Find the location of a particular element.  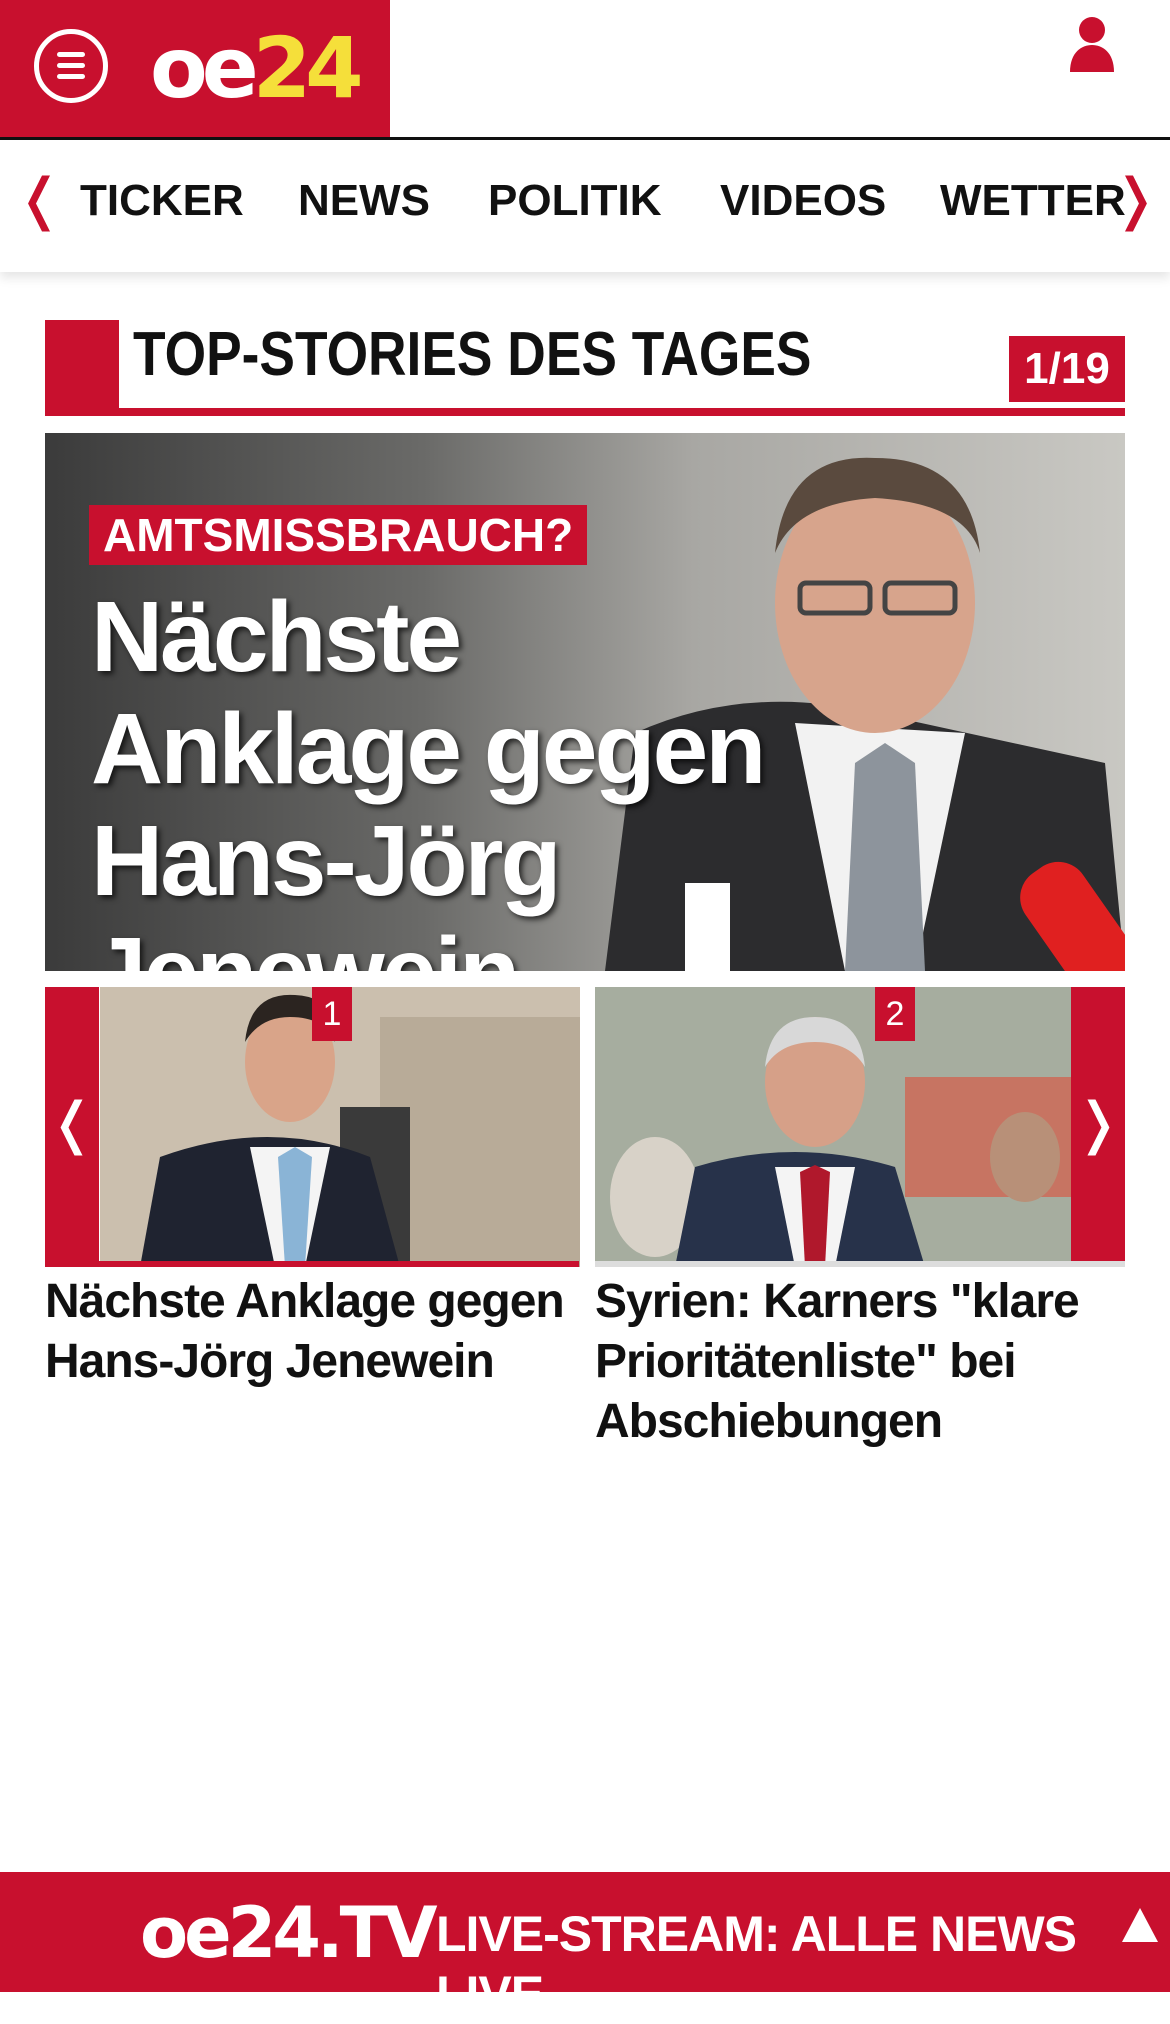

top-header: oe24 is located at coordinates (585, 70).